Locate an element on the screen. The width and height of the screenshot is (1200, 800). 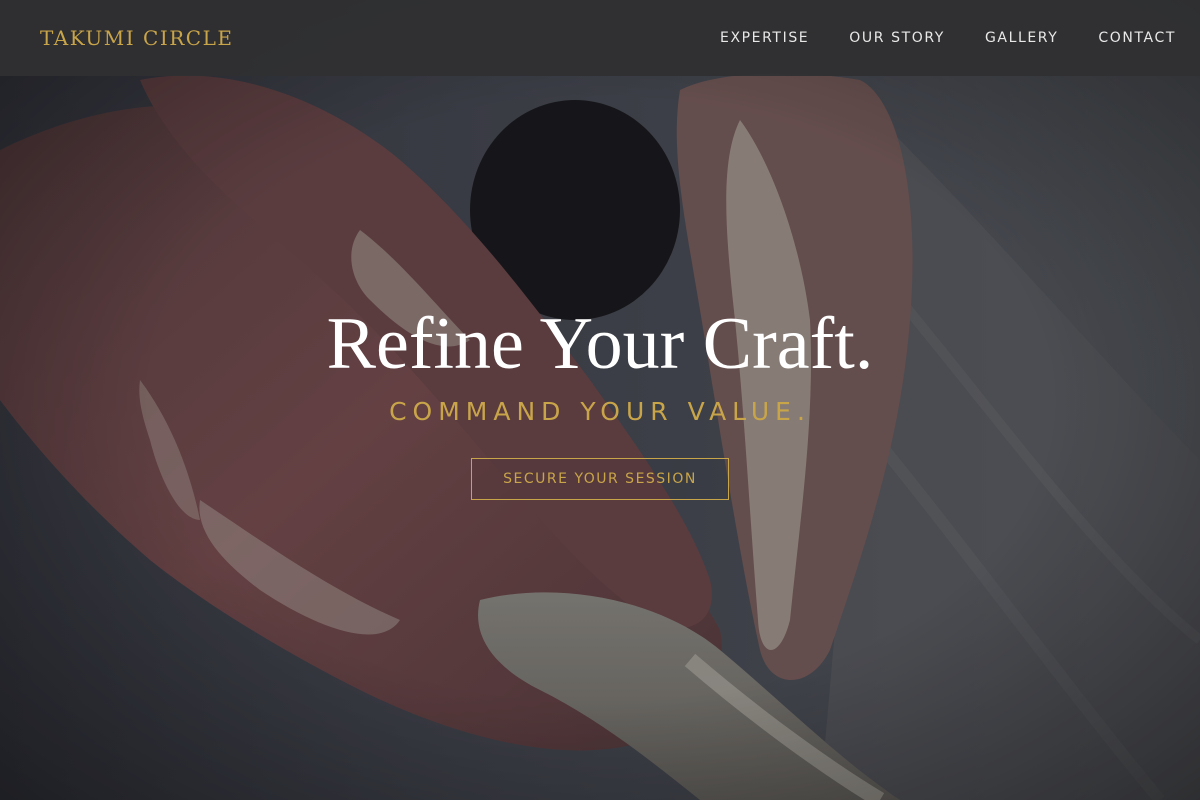
nav-link-expertise: EXPERTISE is located at coordinates (764, 38).